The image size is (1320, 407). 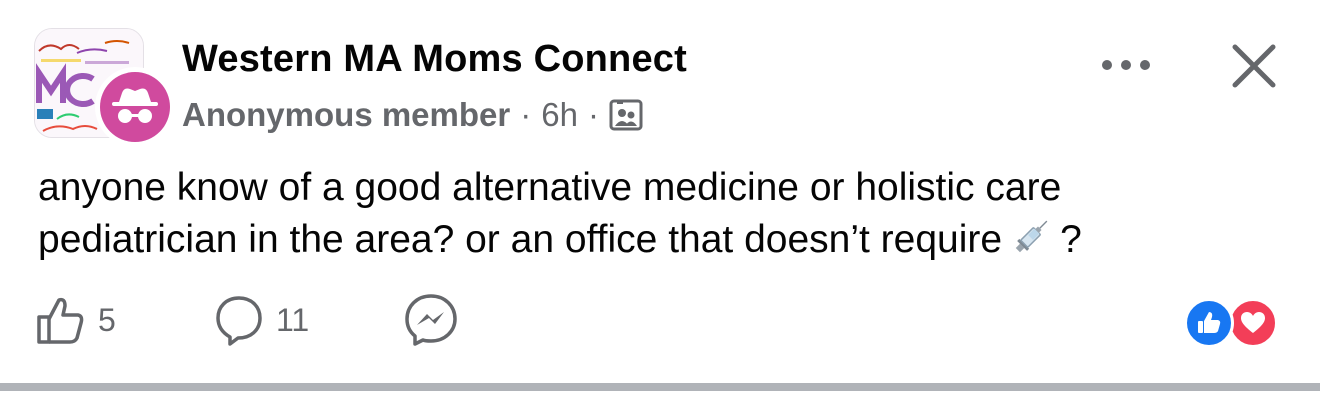 I want to click on like-count: 5, so click(x=107, y=319).